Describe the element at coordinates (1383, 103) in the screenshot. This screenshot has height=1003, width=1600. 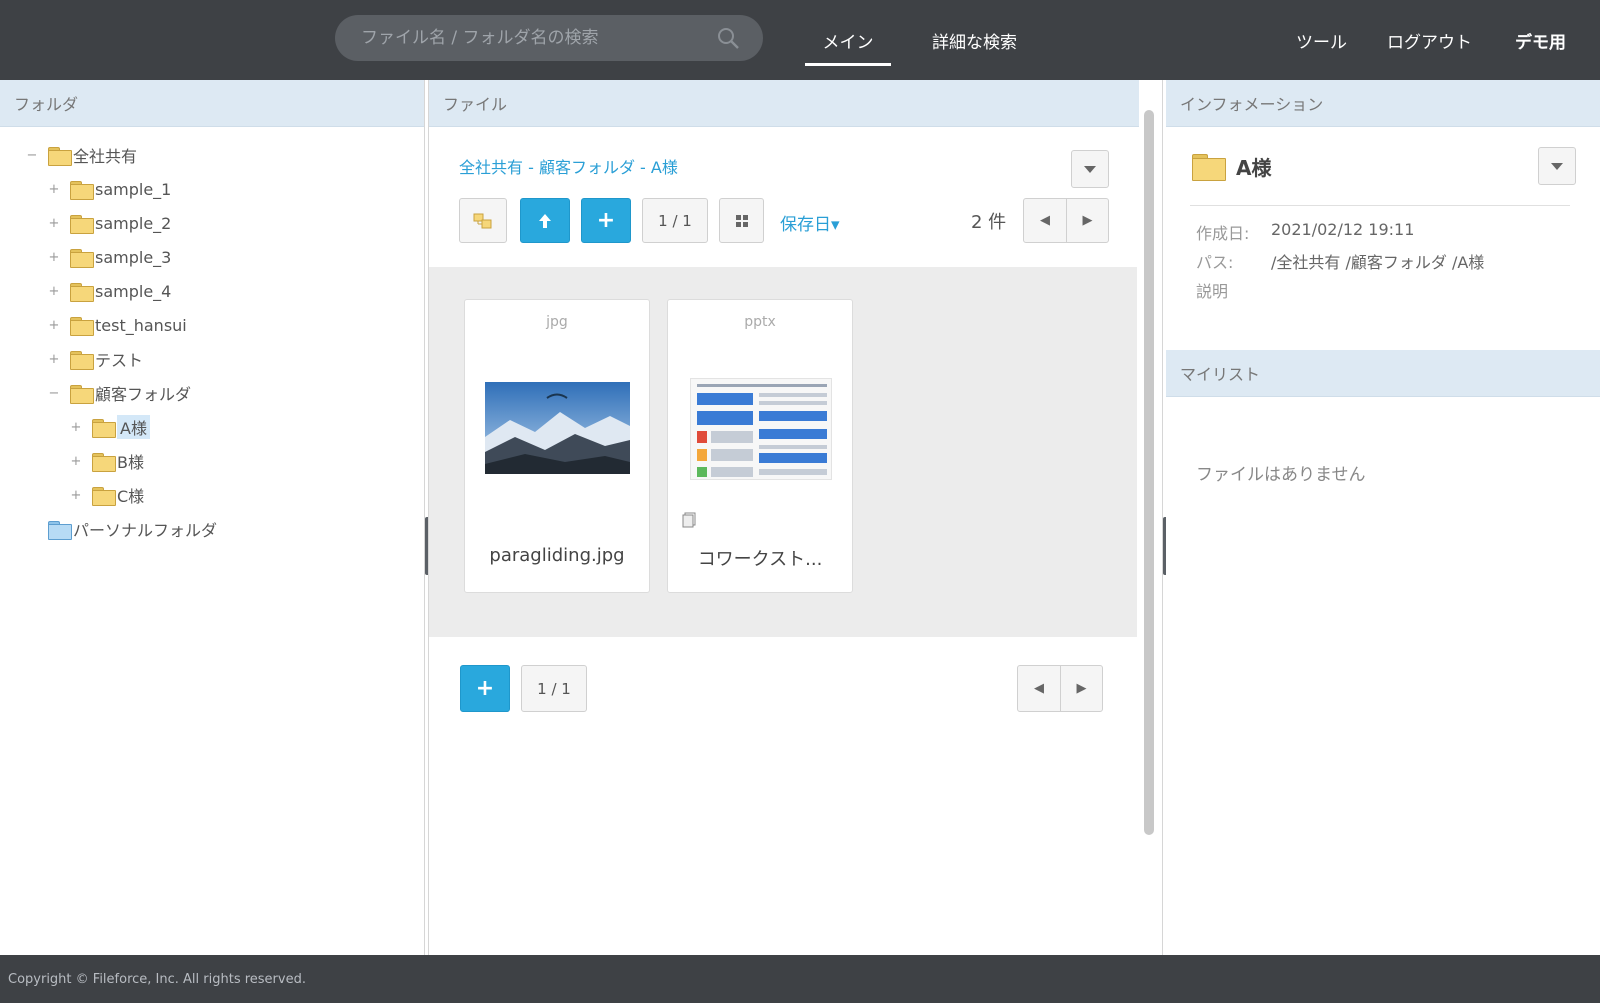
I see `info-panel-header: インフォメーション` at that location.